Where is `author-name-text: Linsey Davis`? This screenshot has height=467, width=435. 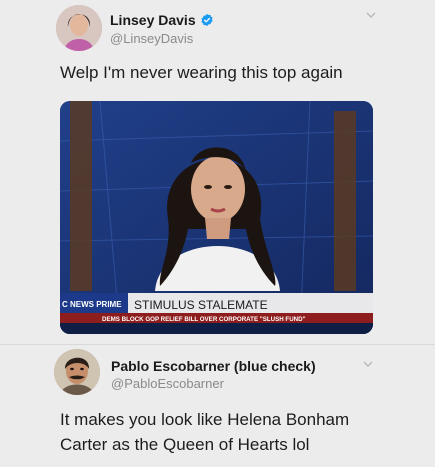
author-name-text: Linsey Davis is located at coordinates (153, 20).